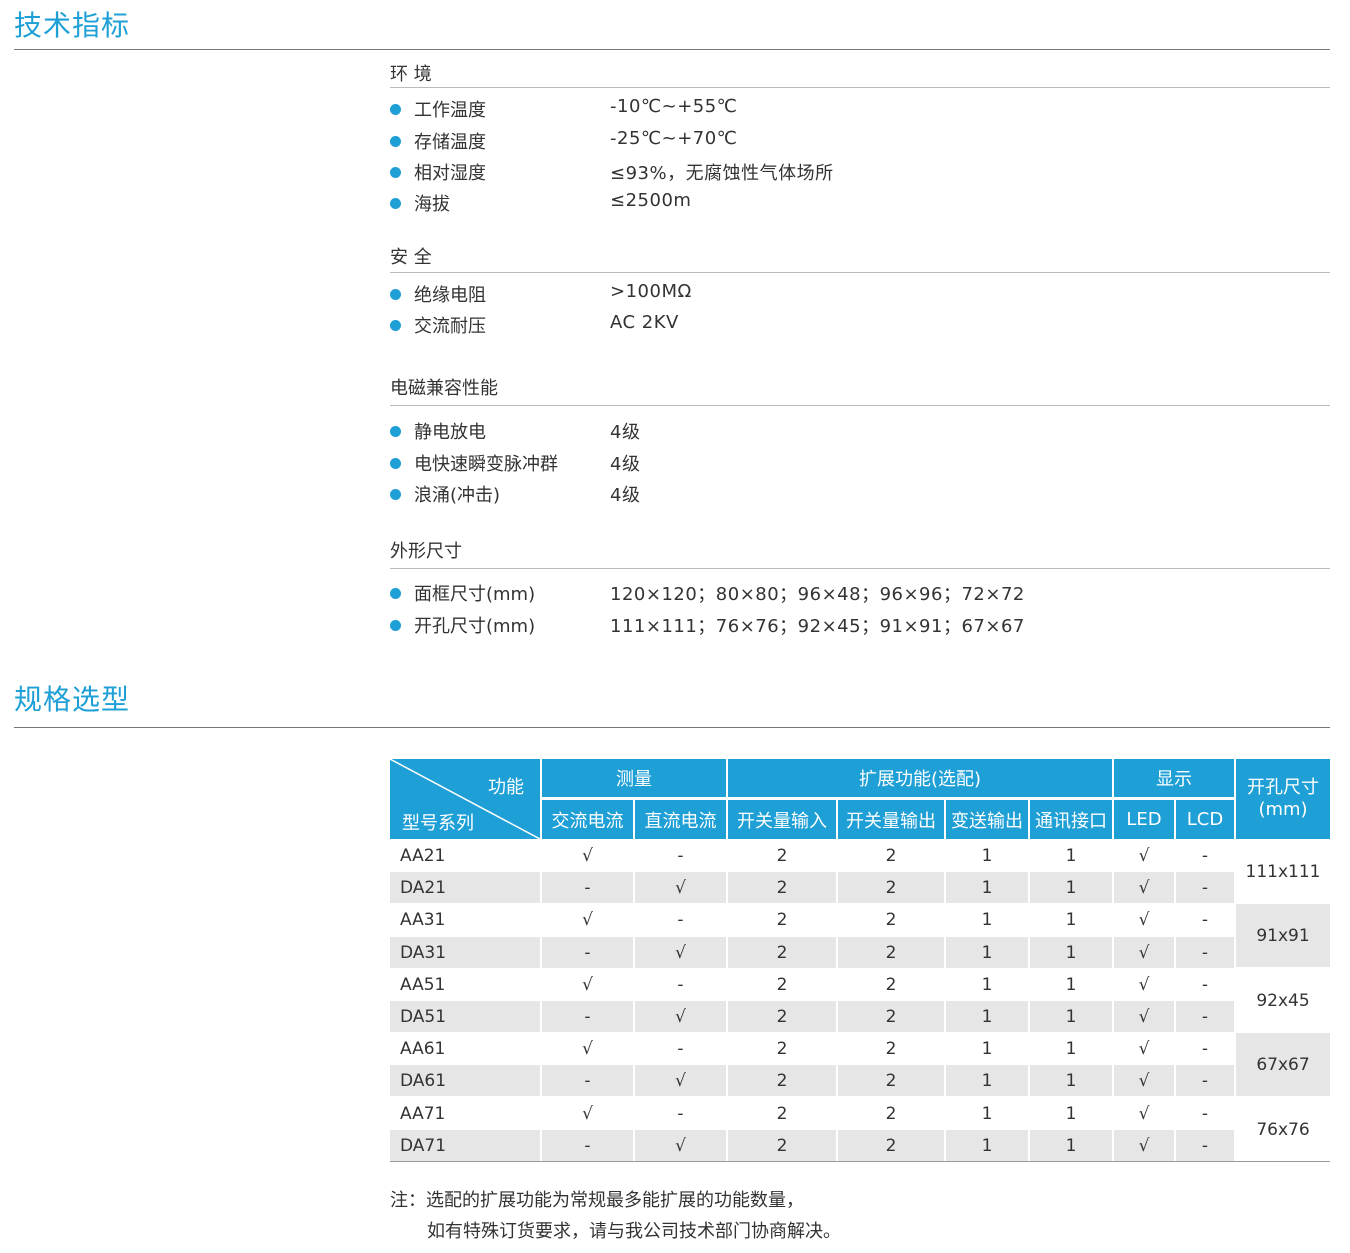  Describe the element at coordinates (680, 819) in the screenshot. I see `subheader-1: 直流电流` at that location.